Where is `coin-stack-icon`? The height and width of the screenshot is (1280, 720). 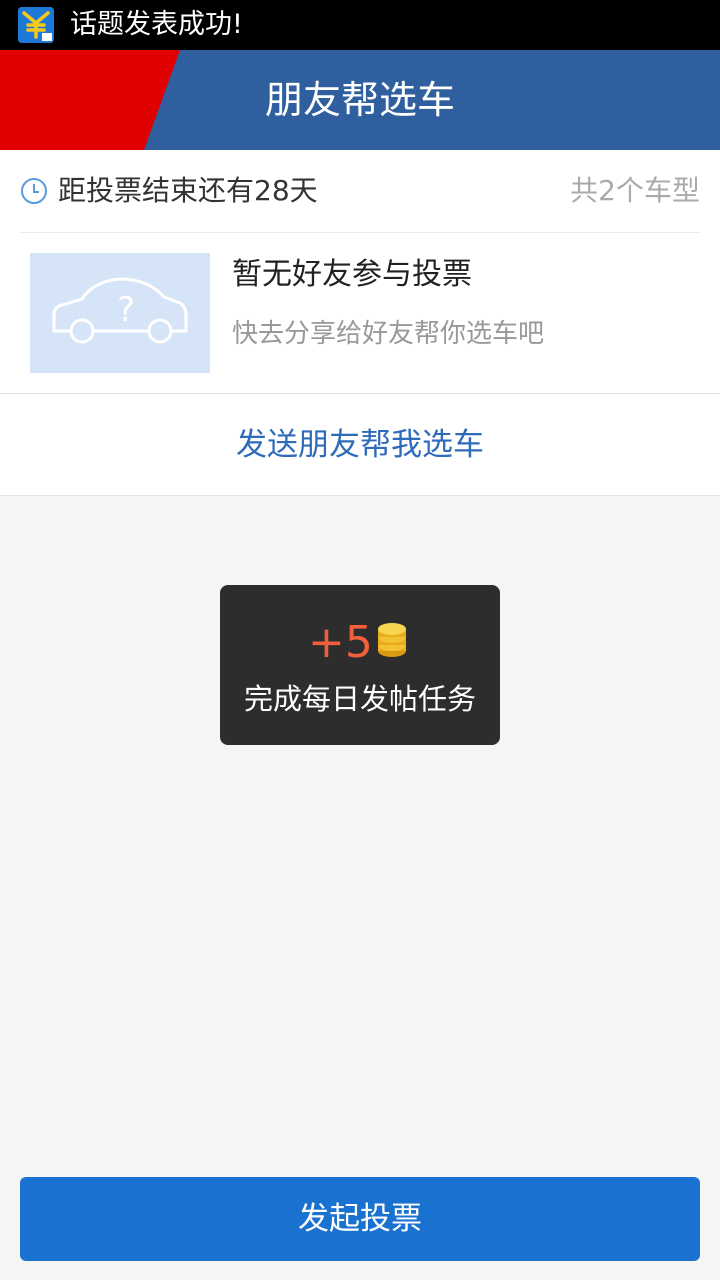
coin-stack-icon is located at coordinates (392, 640).